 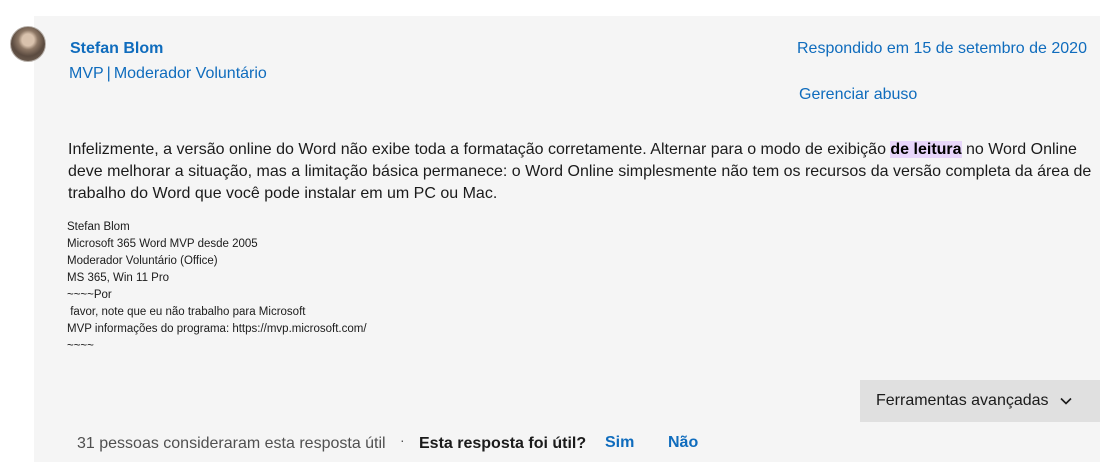 I want to click on no-button: Não, so click(x=683, y=443).